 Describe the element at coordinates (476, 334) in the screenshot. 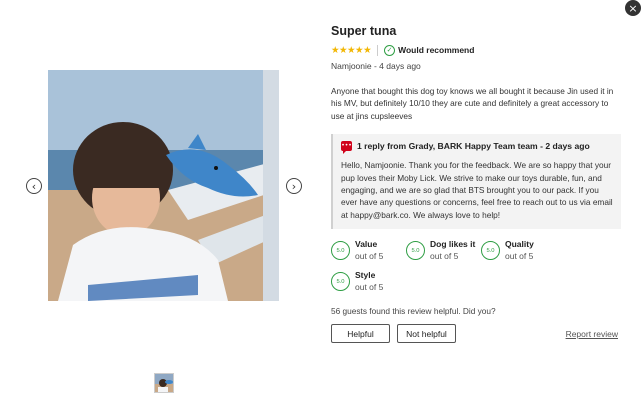

I see `helpful-actions: Helpful Not helpful Report review` at that location.